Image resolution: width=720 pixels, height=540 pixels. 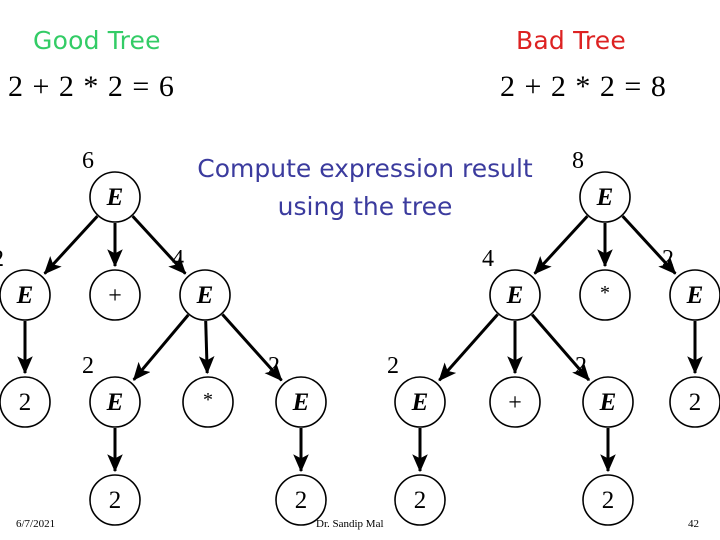 I want to click on tree-node-g2: +, so click(x=115, y=295).